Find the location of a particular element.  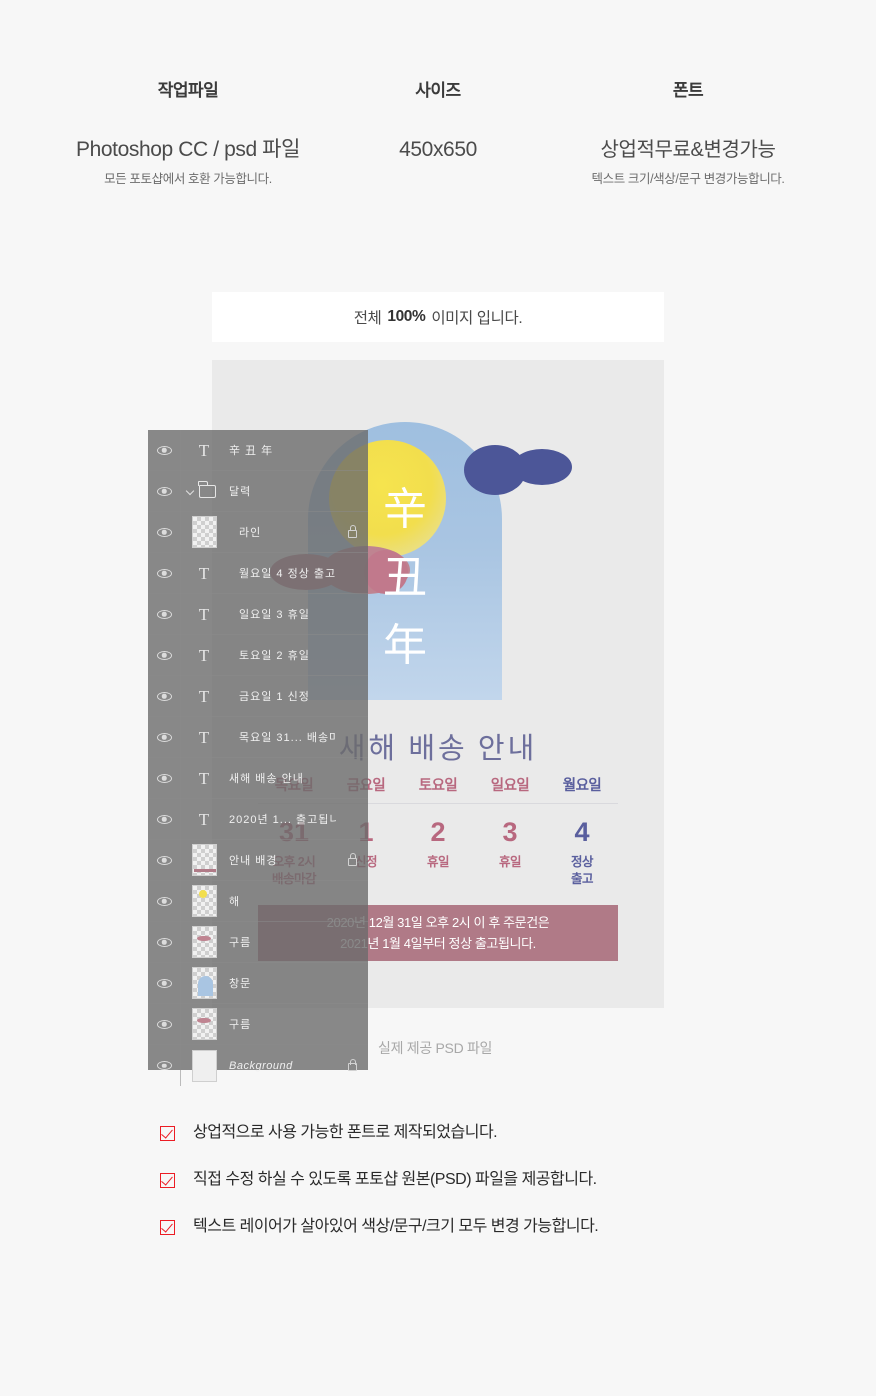

layer-name: 금요일 1 신정 is located at coordinates (281, 696).